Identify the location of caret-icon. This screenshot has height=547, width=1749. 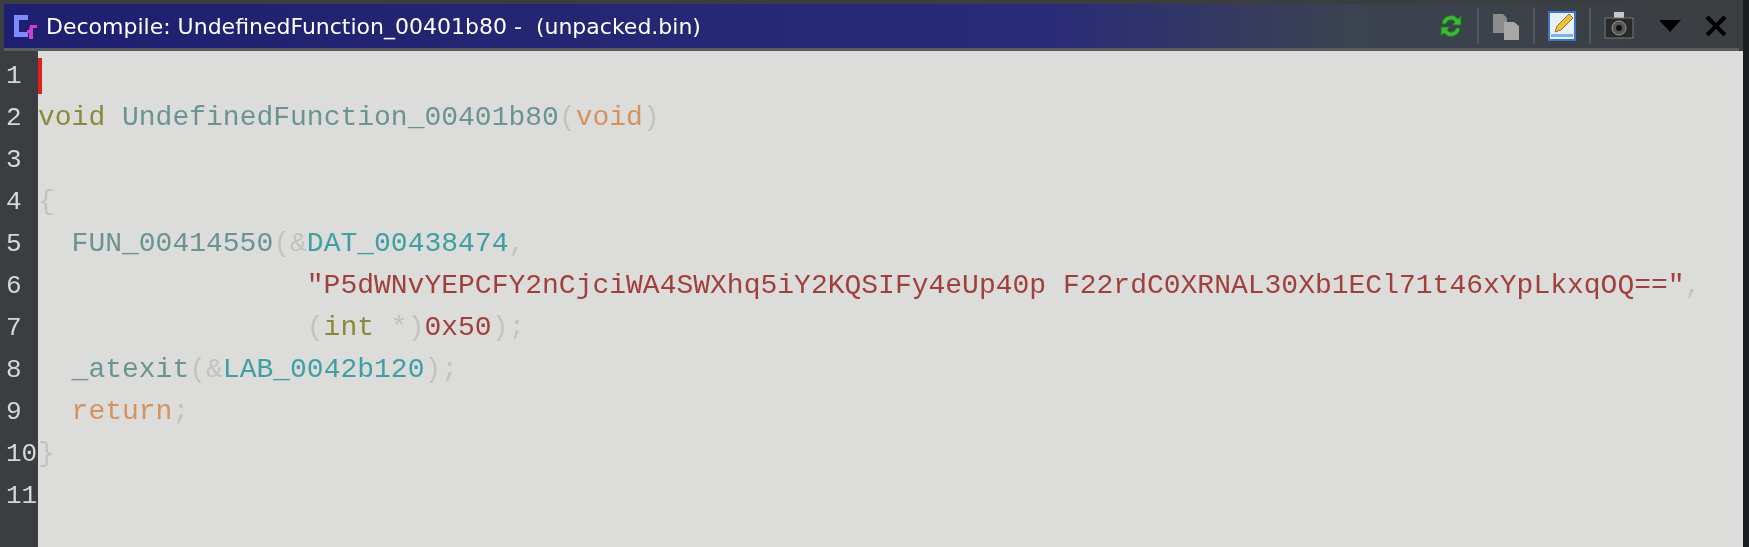
(1670, 26).